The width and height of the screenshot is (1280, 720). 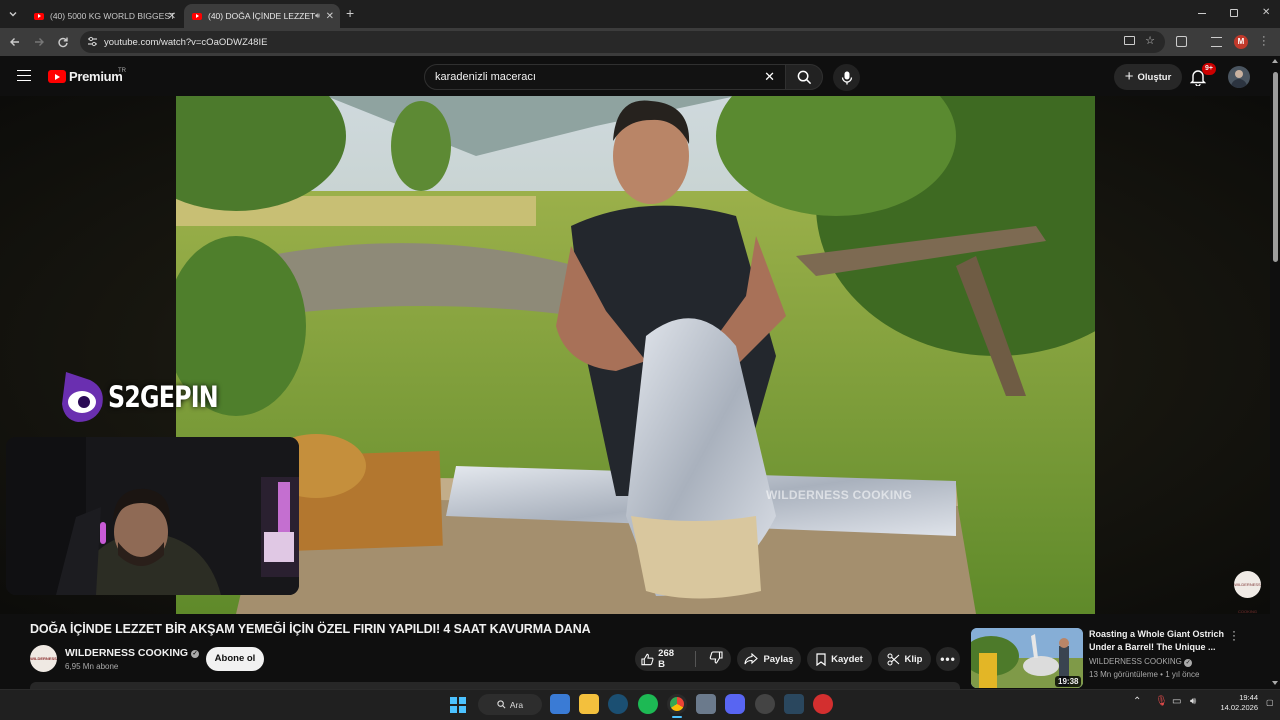 I want to click on youtube-premium-logo: Premium, so click(x=85, y=76).